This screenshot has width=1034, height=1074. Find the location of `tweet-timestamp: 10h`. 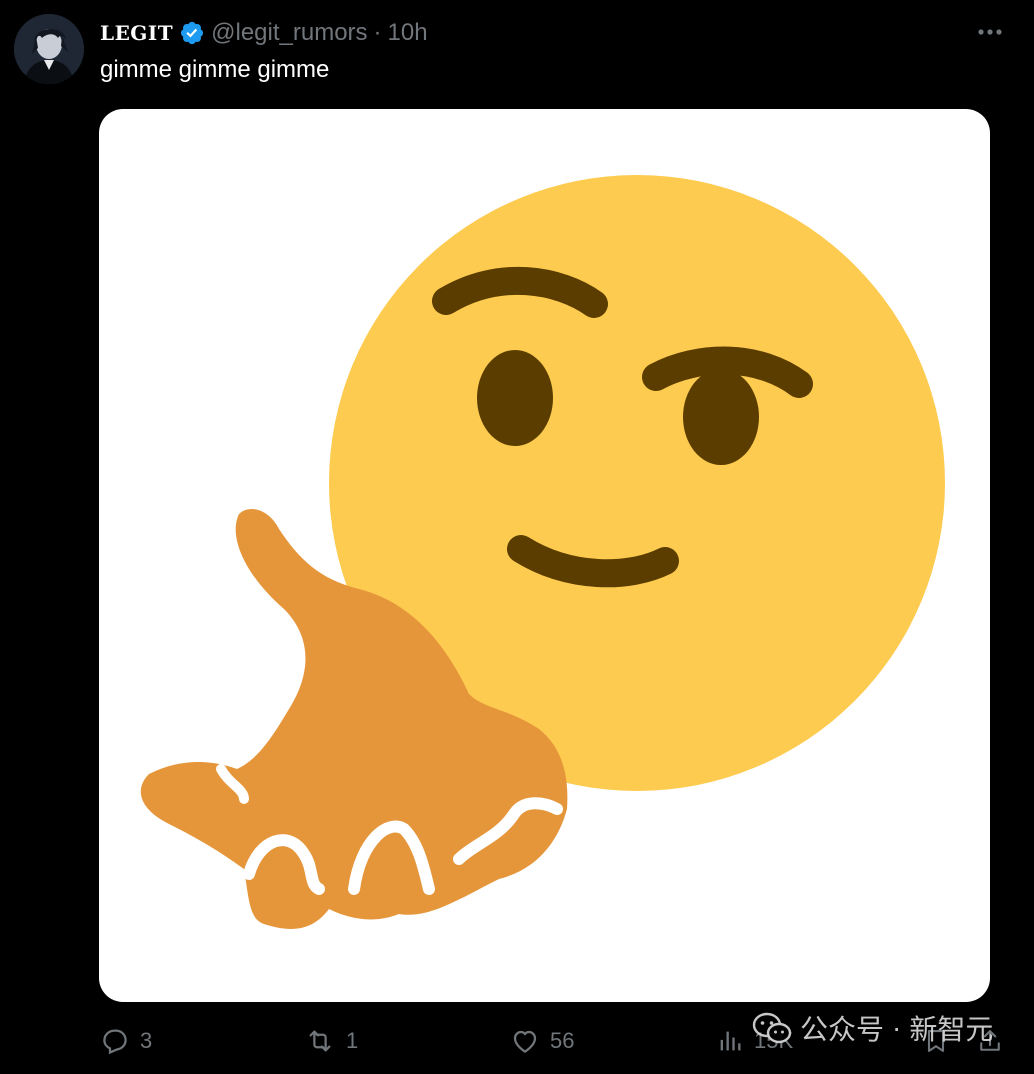

tweet-timestamp: 10h is located at coordinates (408, 33).